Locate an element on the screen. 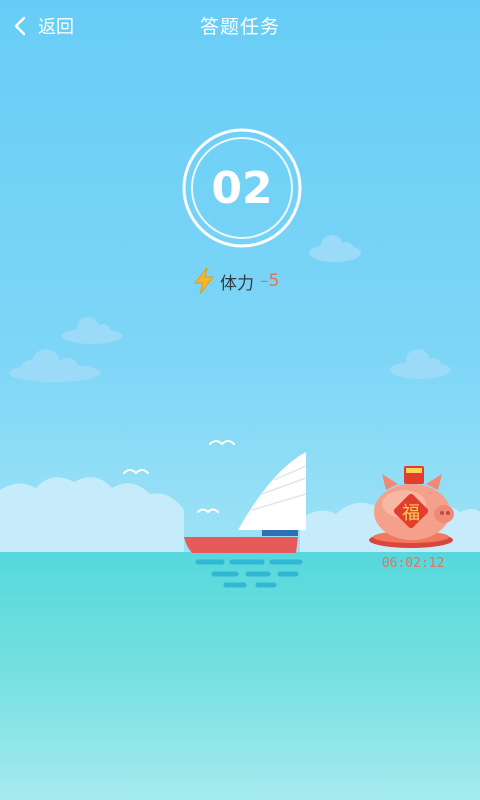 The height and width of the screenshot is (800, 480). question-number: 02 is located at coordinates (242, 188).